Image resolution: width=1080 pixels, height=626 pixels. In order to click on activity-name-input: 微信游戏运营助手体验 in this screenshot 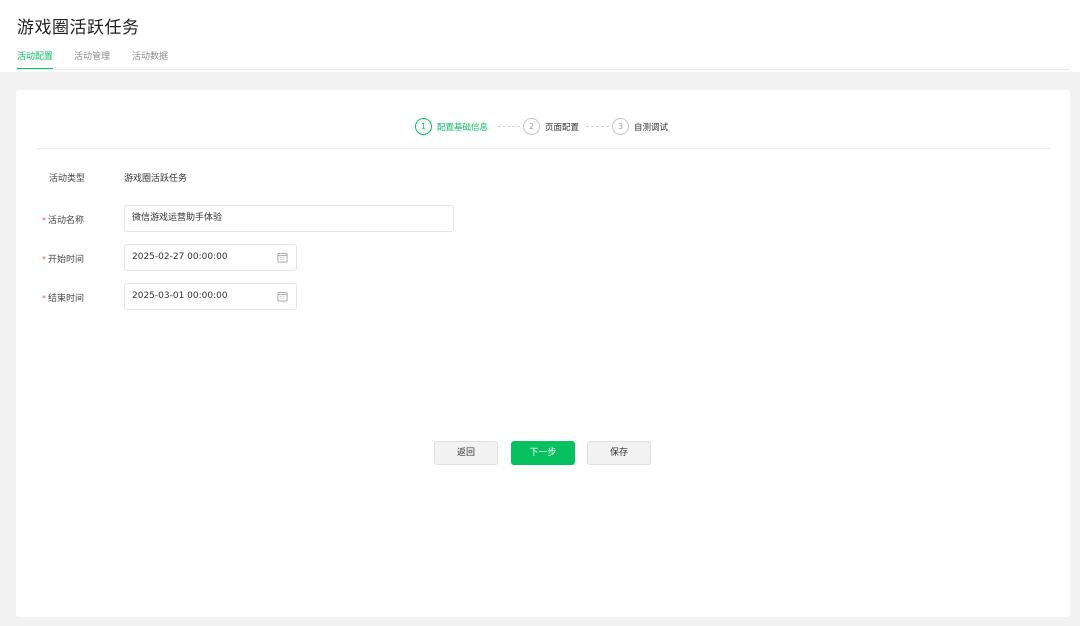, I will do `click(289, 218)`.